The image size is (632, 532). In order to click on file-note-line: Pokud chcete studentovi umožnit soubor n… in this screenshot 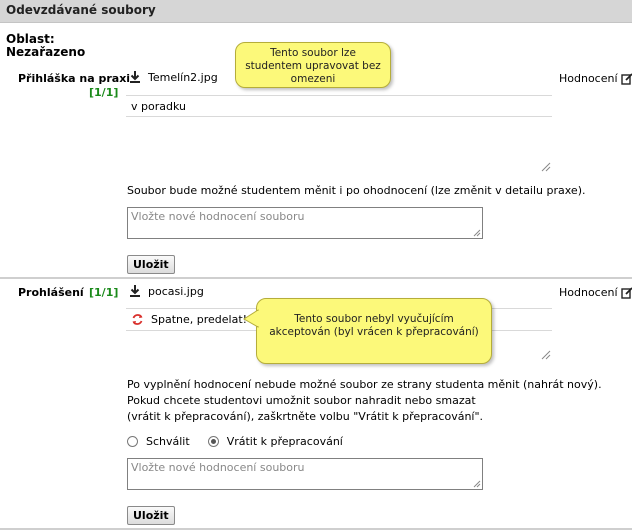, I will do `click(301, 400)`.